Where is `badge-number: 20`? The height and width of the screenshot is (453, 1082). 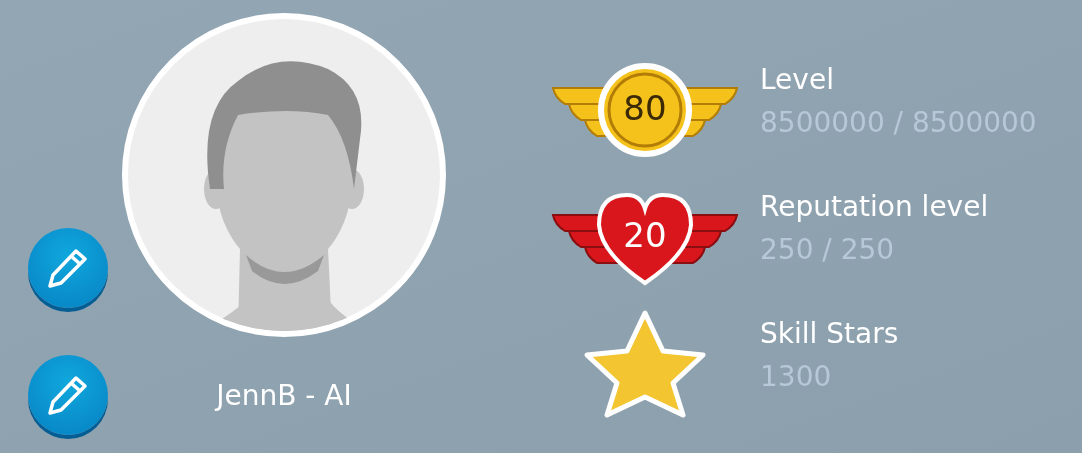
badge-number: 20 is located at coordinates (645, 234).